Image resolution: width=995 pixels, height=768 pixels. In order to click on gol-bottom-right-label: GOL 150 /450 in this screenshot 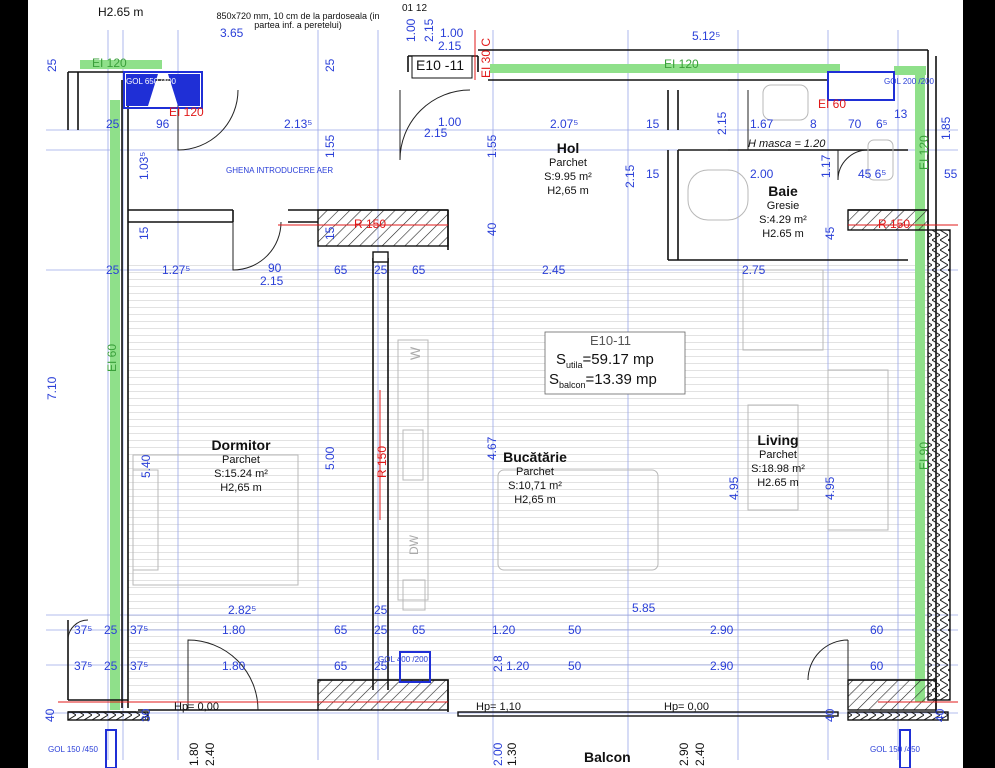, I will do `click(895, 749)`.